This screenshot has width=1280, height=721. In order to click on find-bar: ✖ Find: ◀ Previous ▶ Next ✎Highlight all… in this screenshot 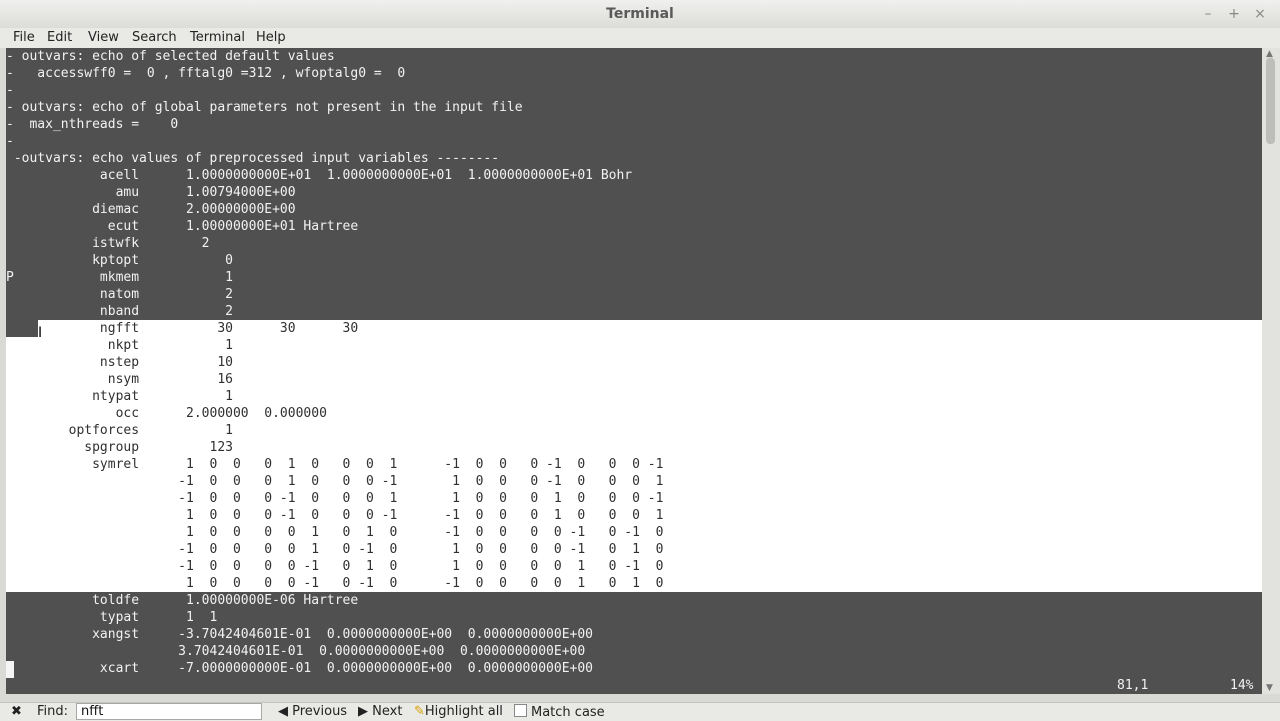, I will do `click(640, 711)`.